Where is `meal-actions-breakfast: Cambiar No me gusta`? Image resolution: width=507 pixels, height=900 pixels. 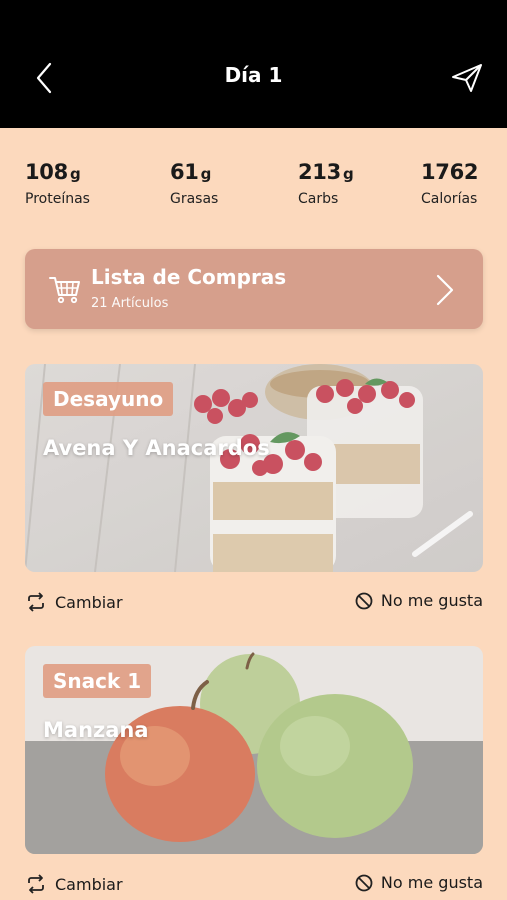
meal-actions-breakfast: Cambiar No me gusta is located at coordinates (254, 604).